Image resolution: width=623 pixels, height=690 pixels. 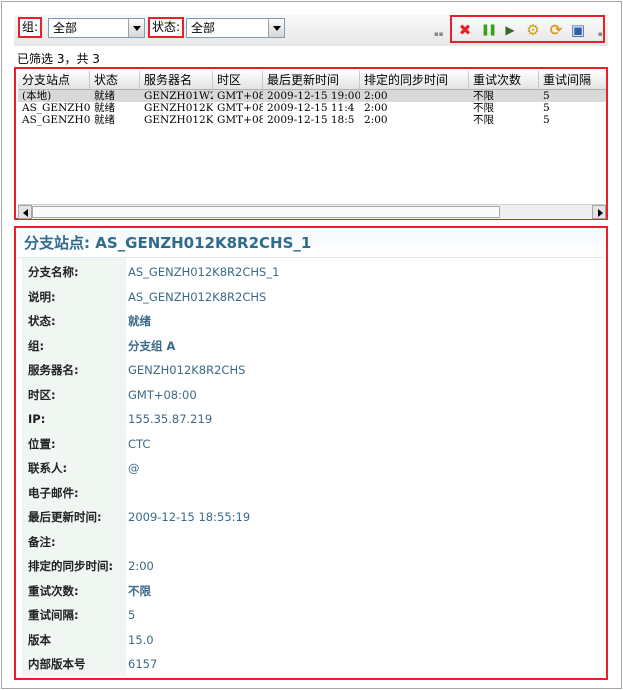 What do you see at coordinates (311, 244) in the screenshot?
I see `details-title: 分支站点: AS_GENZH012K8R2CHS_1` at bounding box center [311, 244].